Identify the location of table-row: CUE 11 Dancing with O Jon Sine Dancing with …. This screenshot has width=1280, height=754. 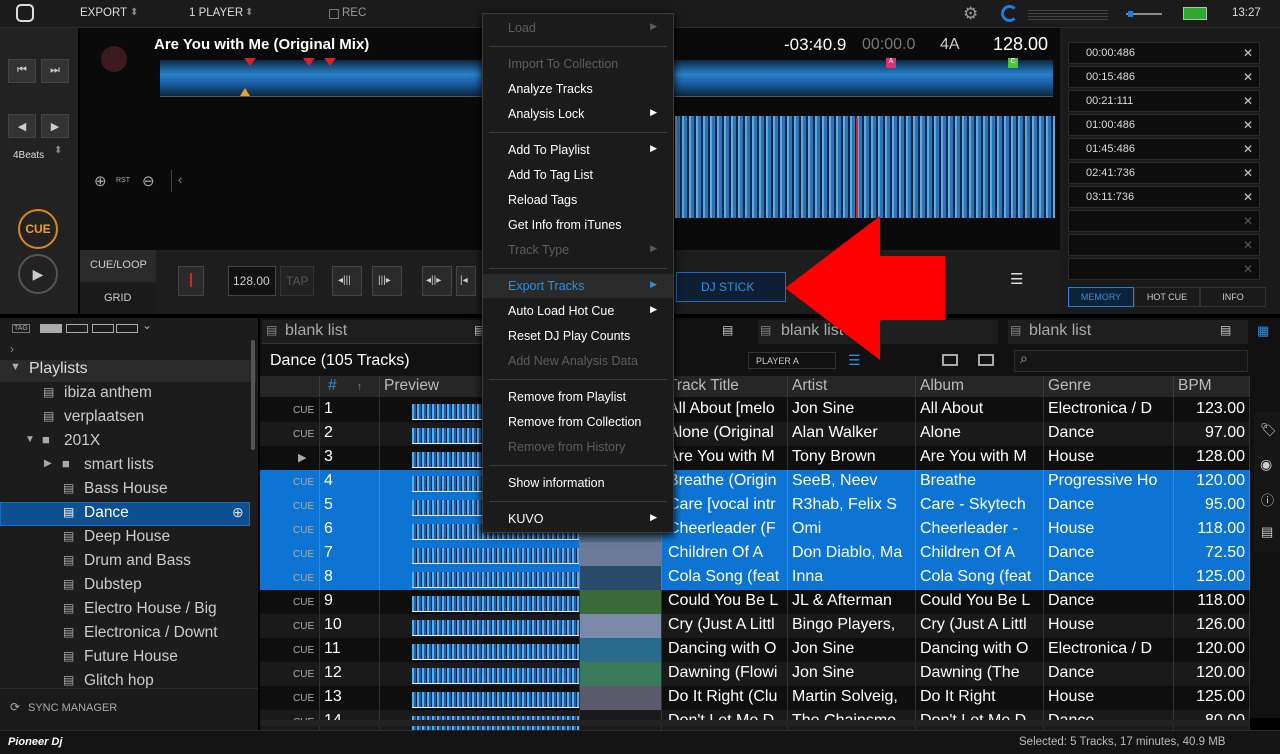
(755, 650).